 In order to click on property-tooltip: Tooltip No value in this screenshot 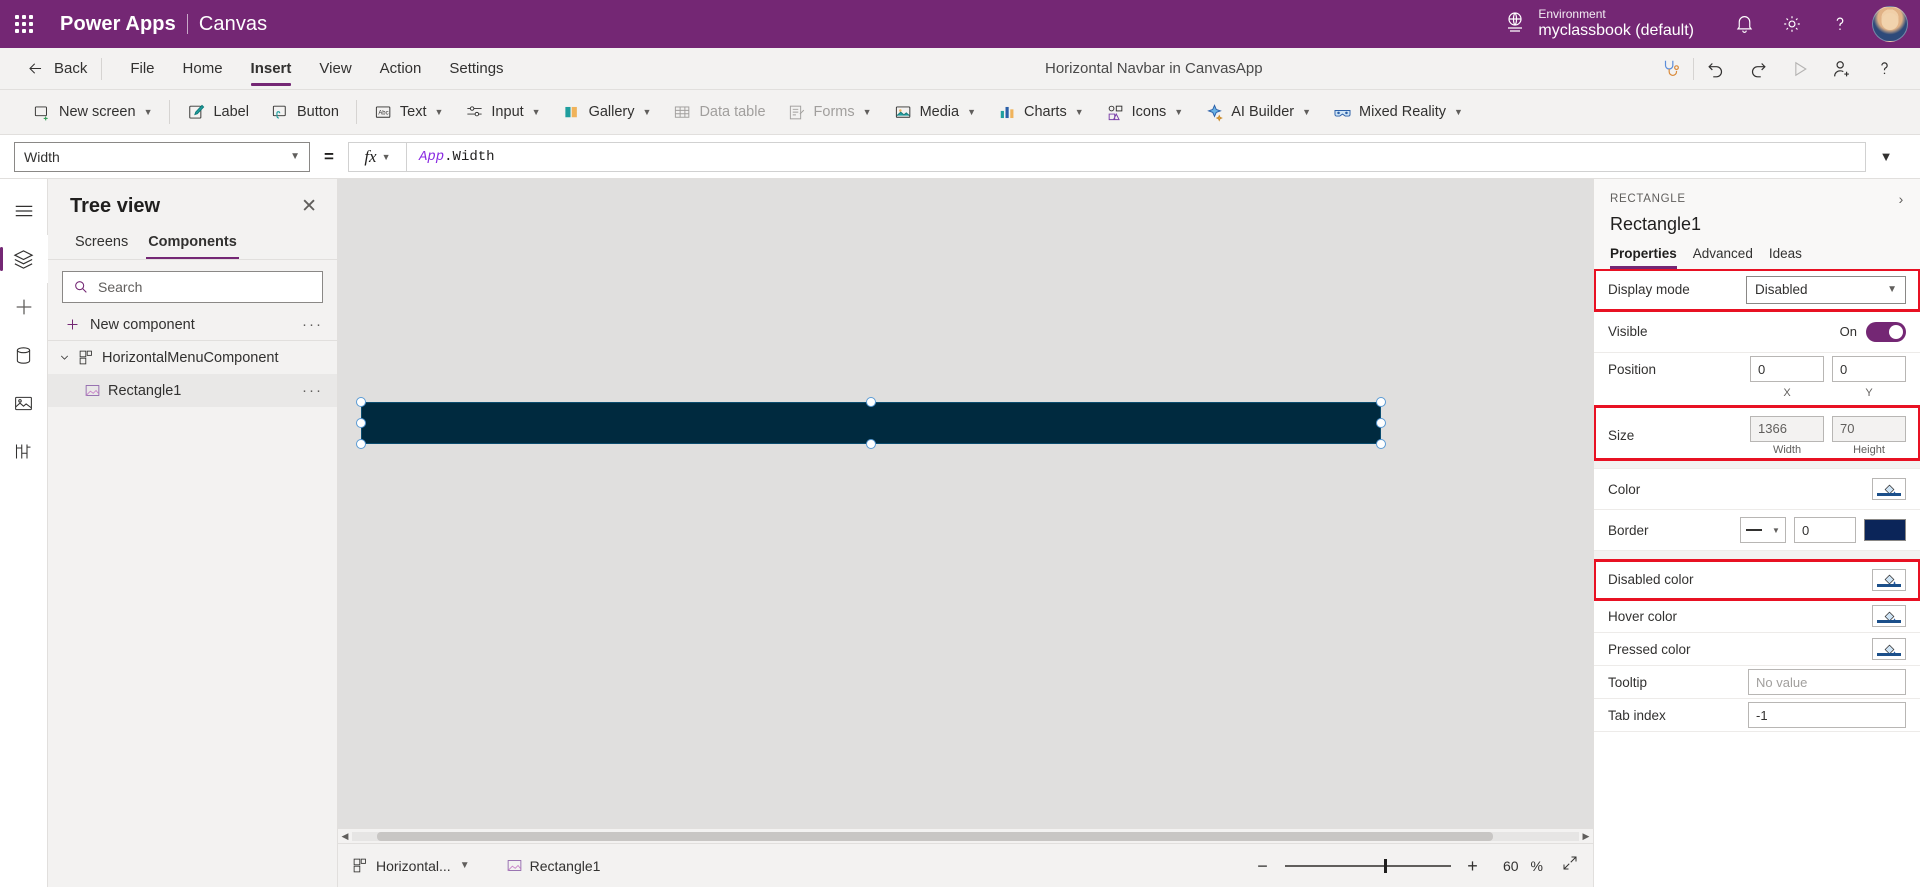, I will do `click(1757, 682)`.